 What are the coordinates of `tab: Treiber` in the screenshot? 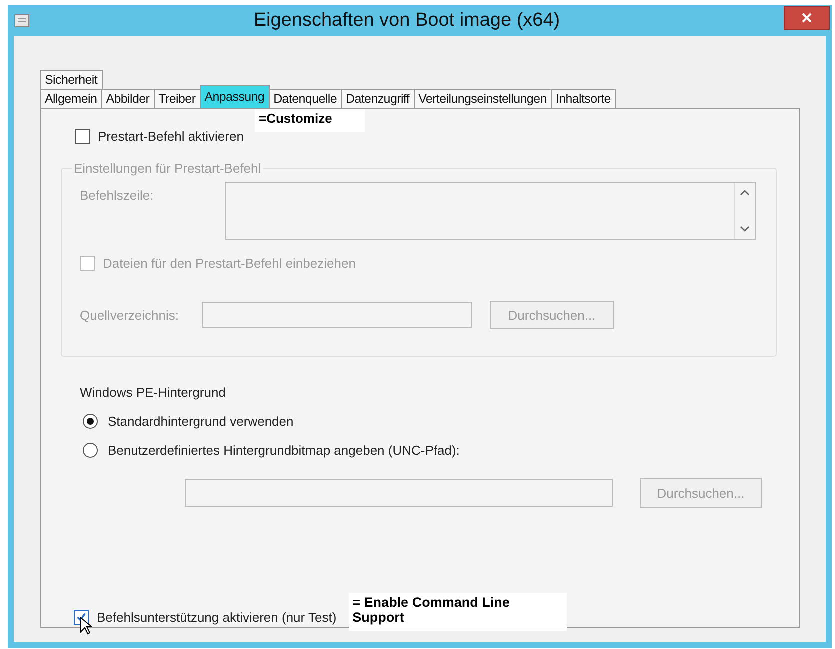 It's located at (177, 98).